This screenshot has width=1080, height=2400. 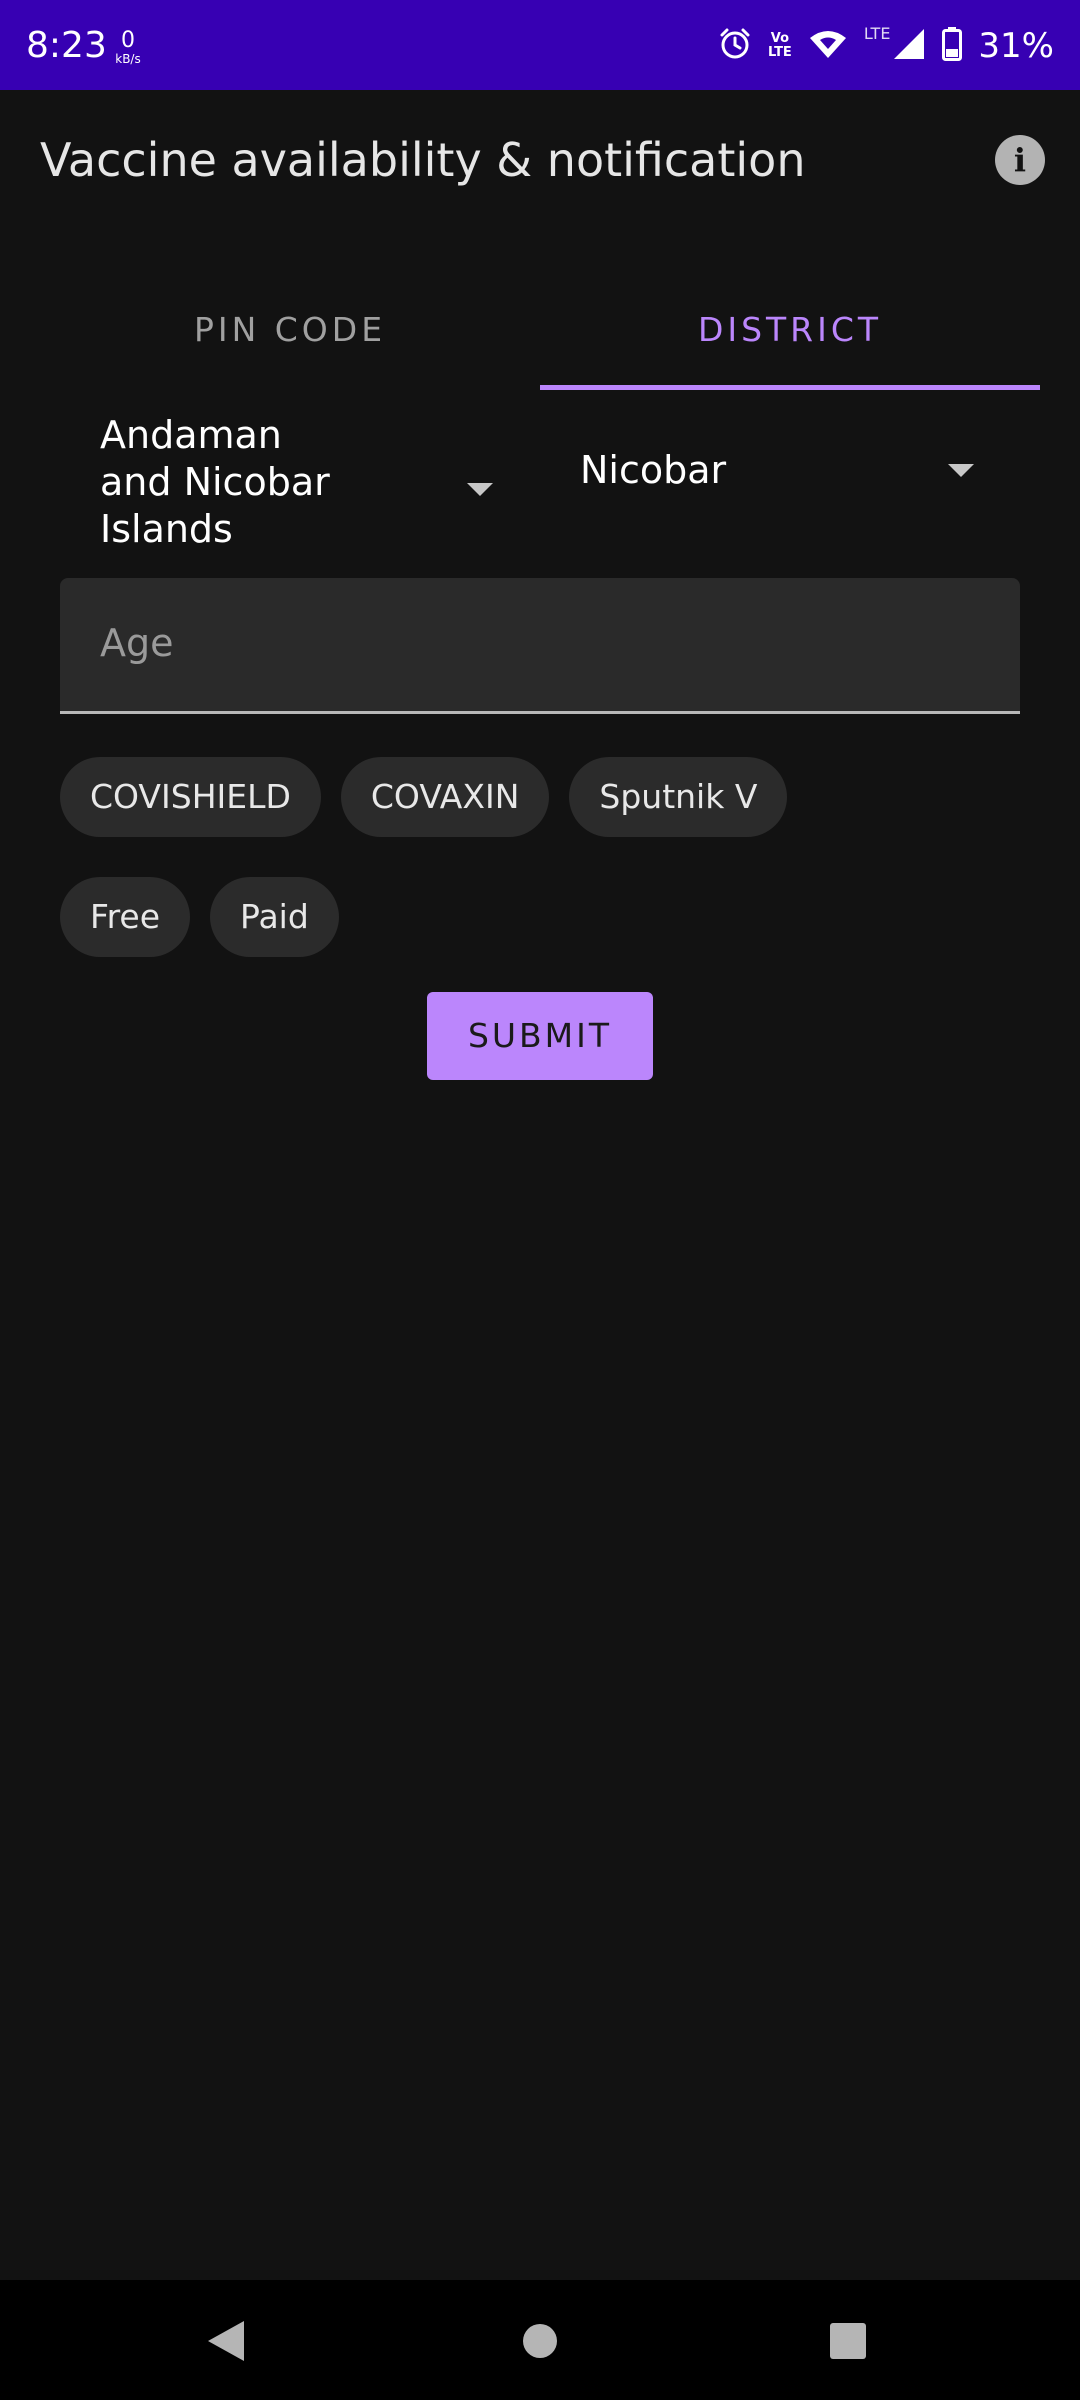 I want to click on lte-label: LTE, so click(x=877, y=33).